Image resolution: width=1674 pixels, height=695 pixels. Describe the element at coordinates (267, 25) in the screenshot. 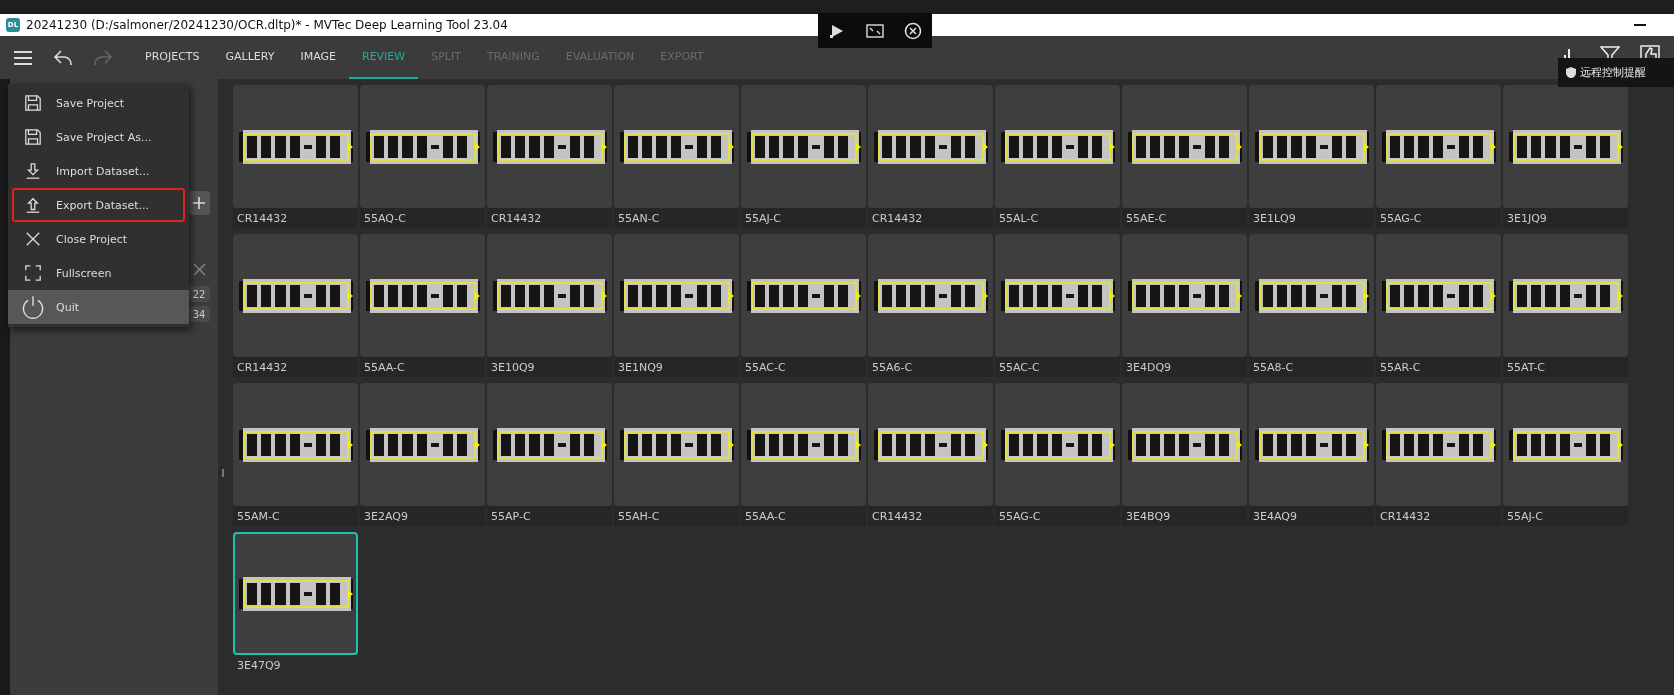

I see `window-title: 20241230 (D:/salmoner/20241230/OCR.dltp)* - MVTec Deep Learning Tool 23.04` at that location.